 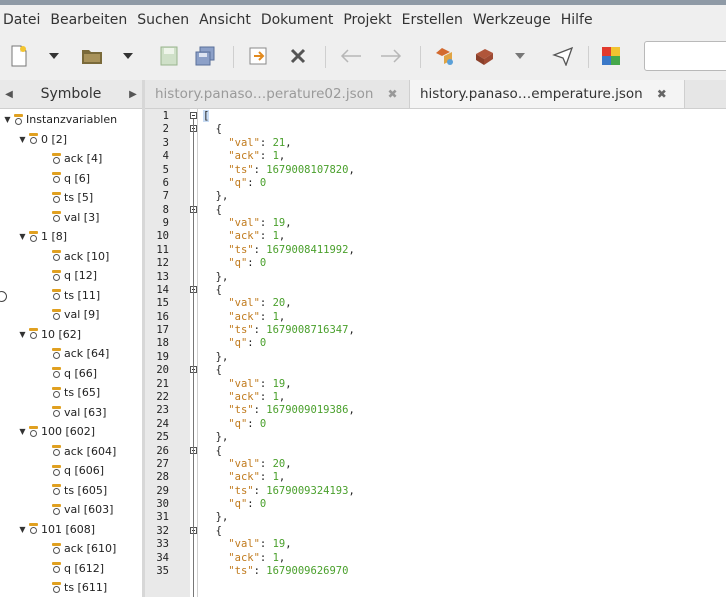 What do you see at coordinates (367, 20) in the screenshot?
I see `menu-projekt: Projekt` at bounding box center [367, 20].